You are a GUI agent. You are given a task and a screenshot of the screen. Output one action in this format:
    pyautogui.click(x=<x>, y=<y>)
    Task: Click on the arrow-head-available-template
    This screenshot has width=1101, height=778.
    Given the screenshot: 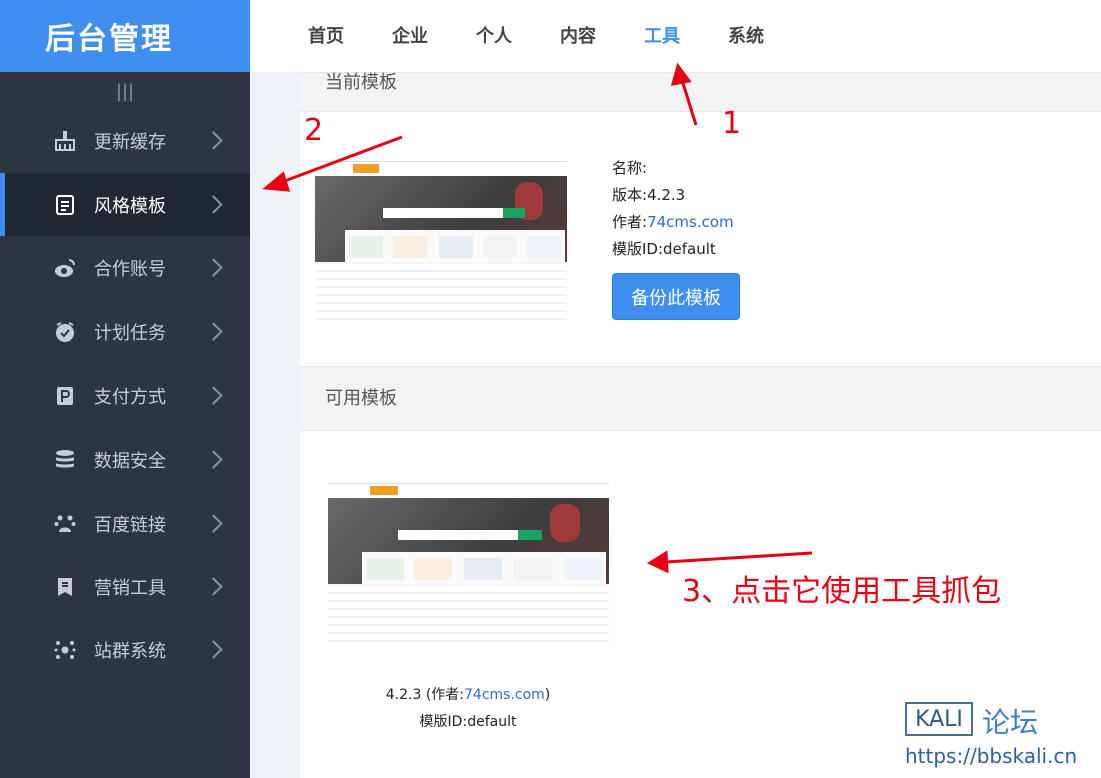 What is the action you would take?
    pyautogui.click(x=657, y=562)
    